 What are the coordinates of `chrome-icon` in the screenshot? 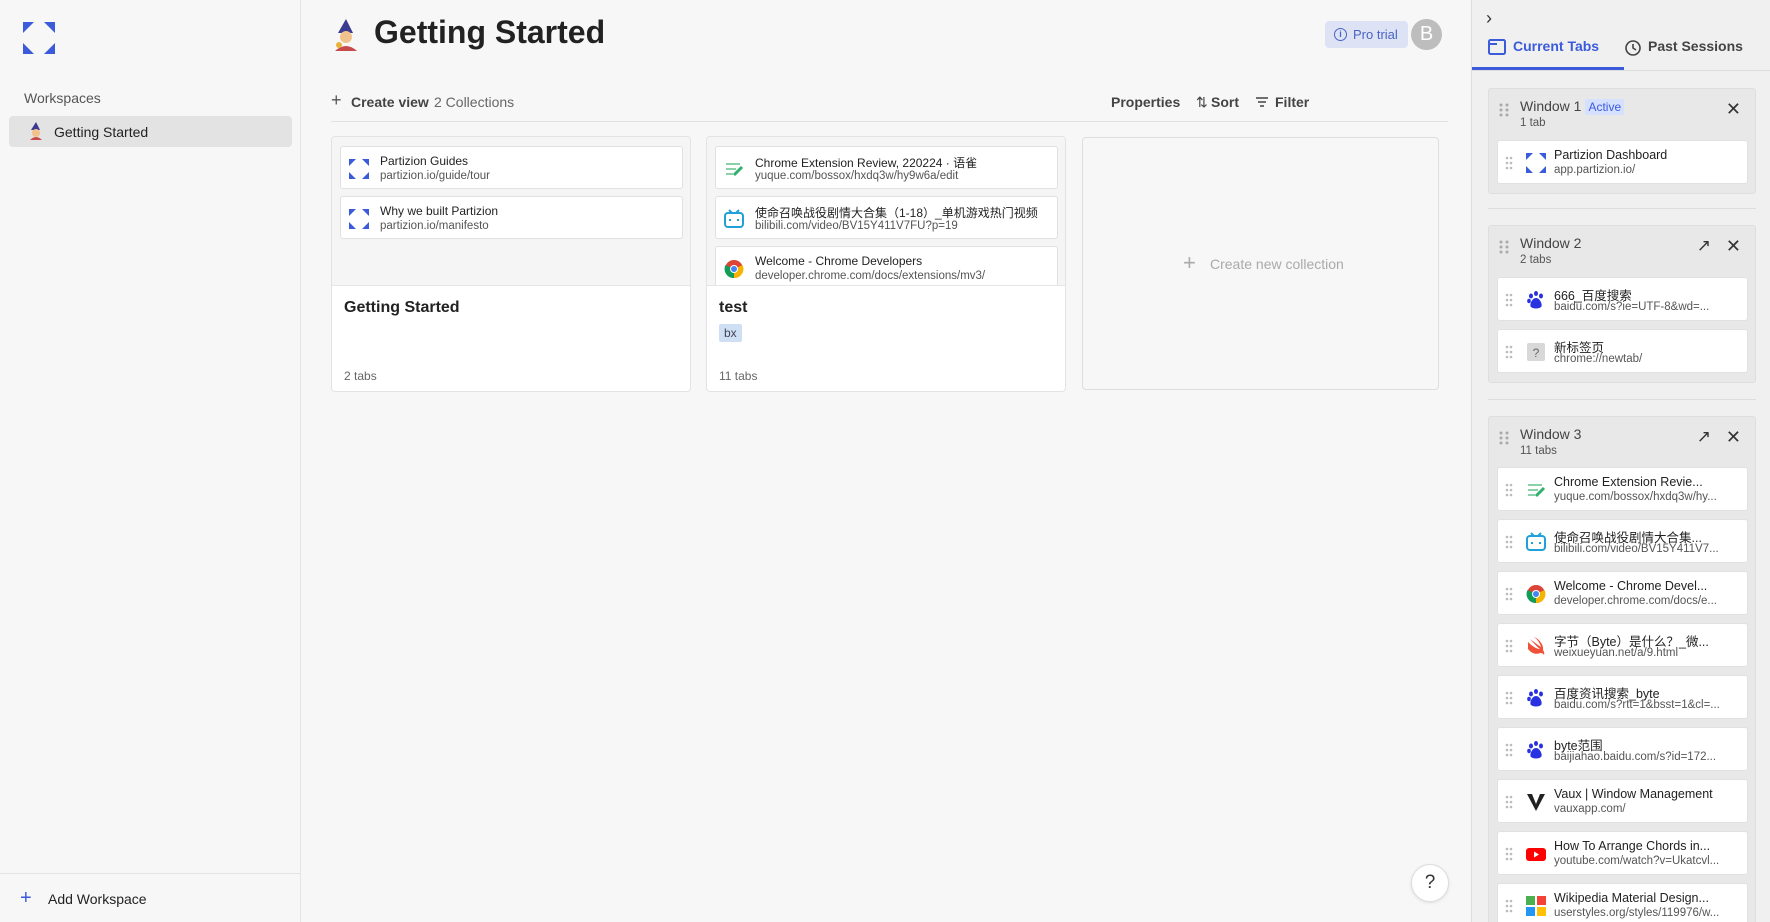 It's located at (734, 269).